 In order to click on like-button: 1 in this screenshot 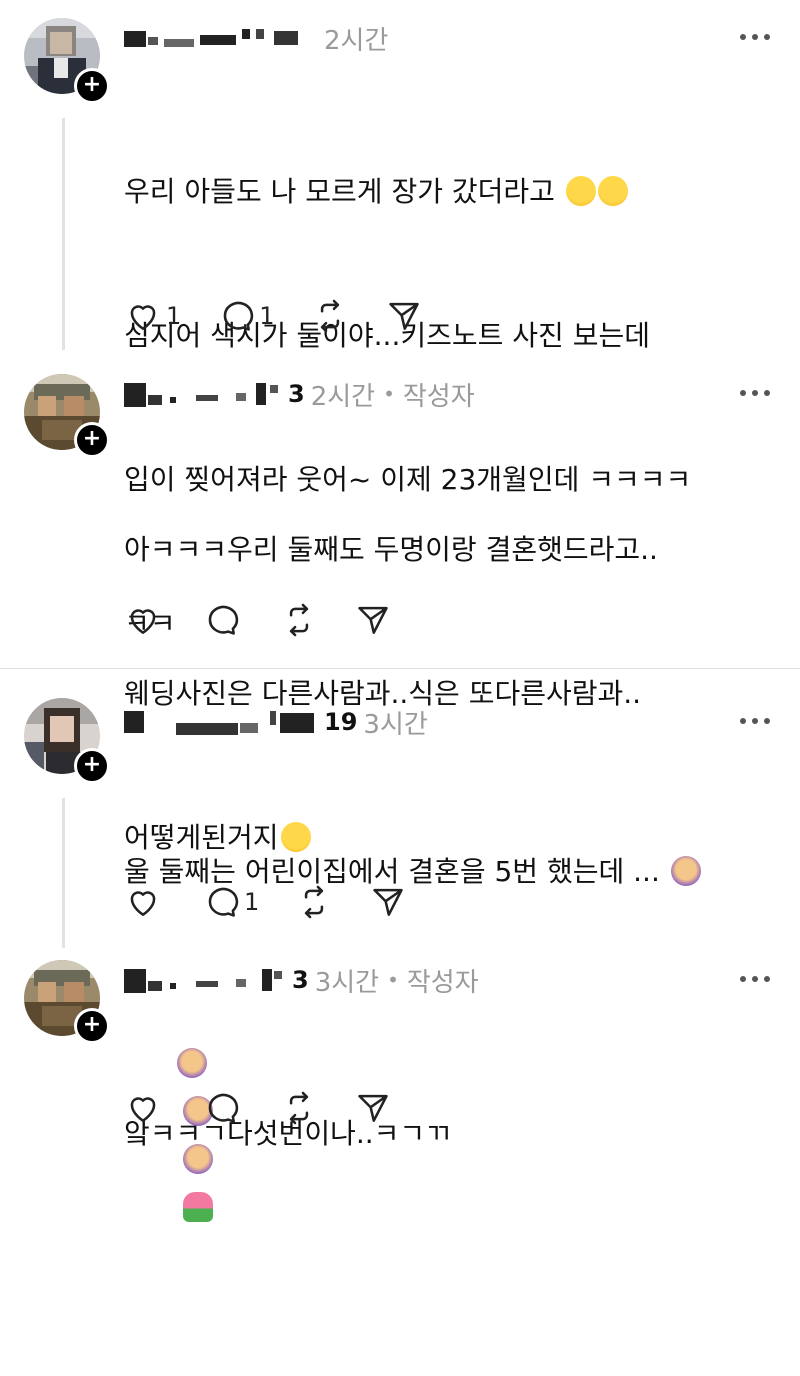, I will do `click(152, 316)`.